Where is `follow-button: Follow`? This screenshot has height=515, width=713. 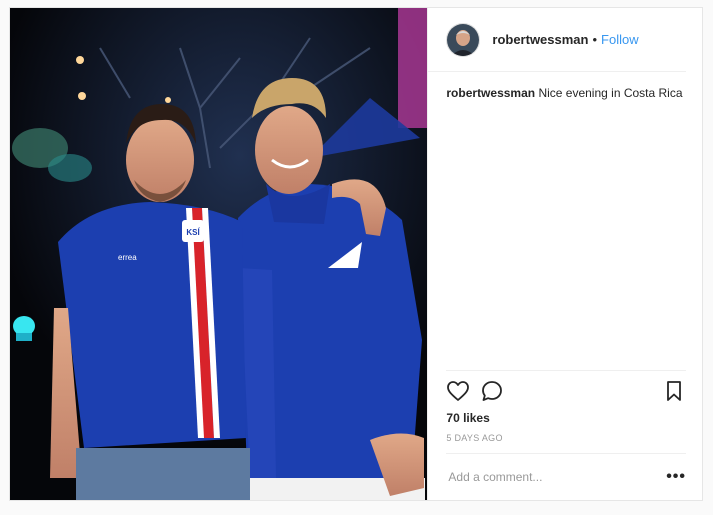 follow-button: Follow is located at coordinates (620, 39).